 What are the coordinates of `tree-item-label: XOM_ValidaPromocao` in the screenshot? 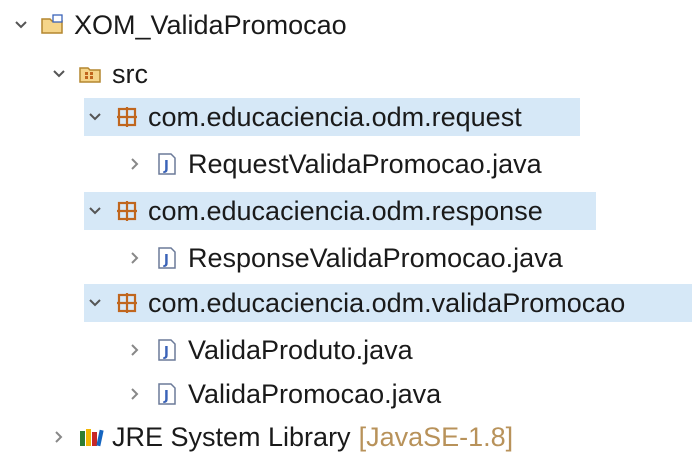 It's located at (210, 24).